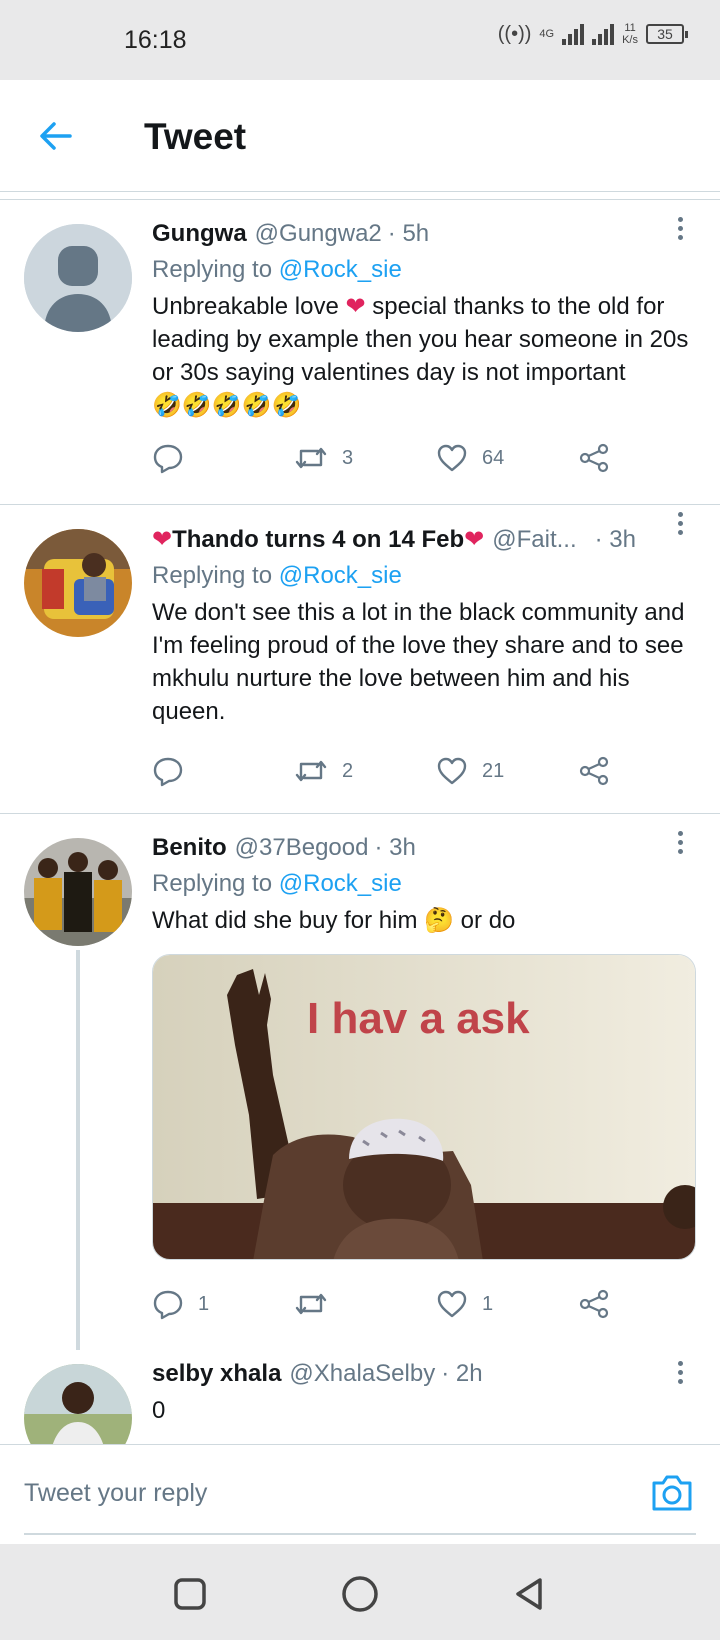 Image resolution: width=720 pixels, height=1640 pixels. What do you see at coordinates (348, 457) in the screenshot?
I see `retweet-count: 3` at bounding box center [348, 457].